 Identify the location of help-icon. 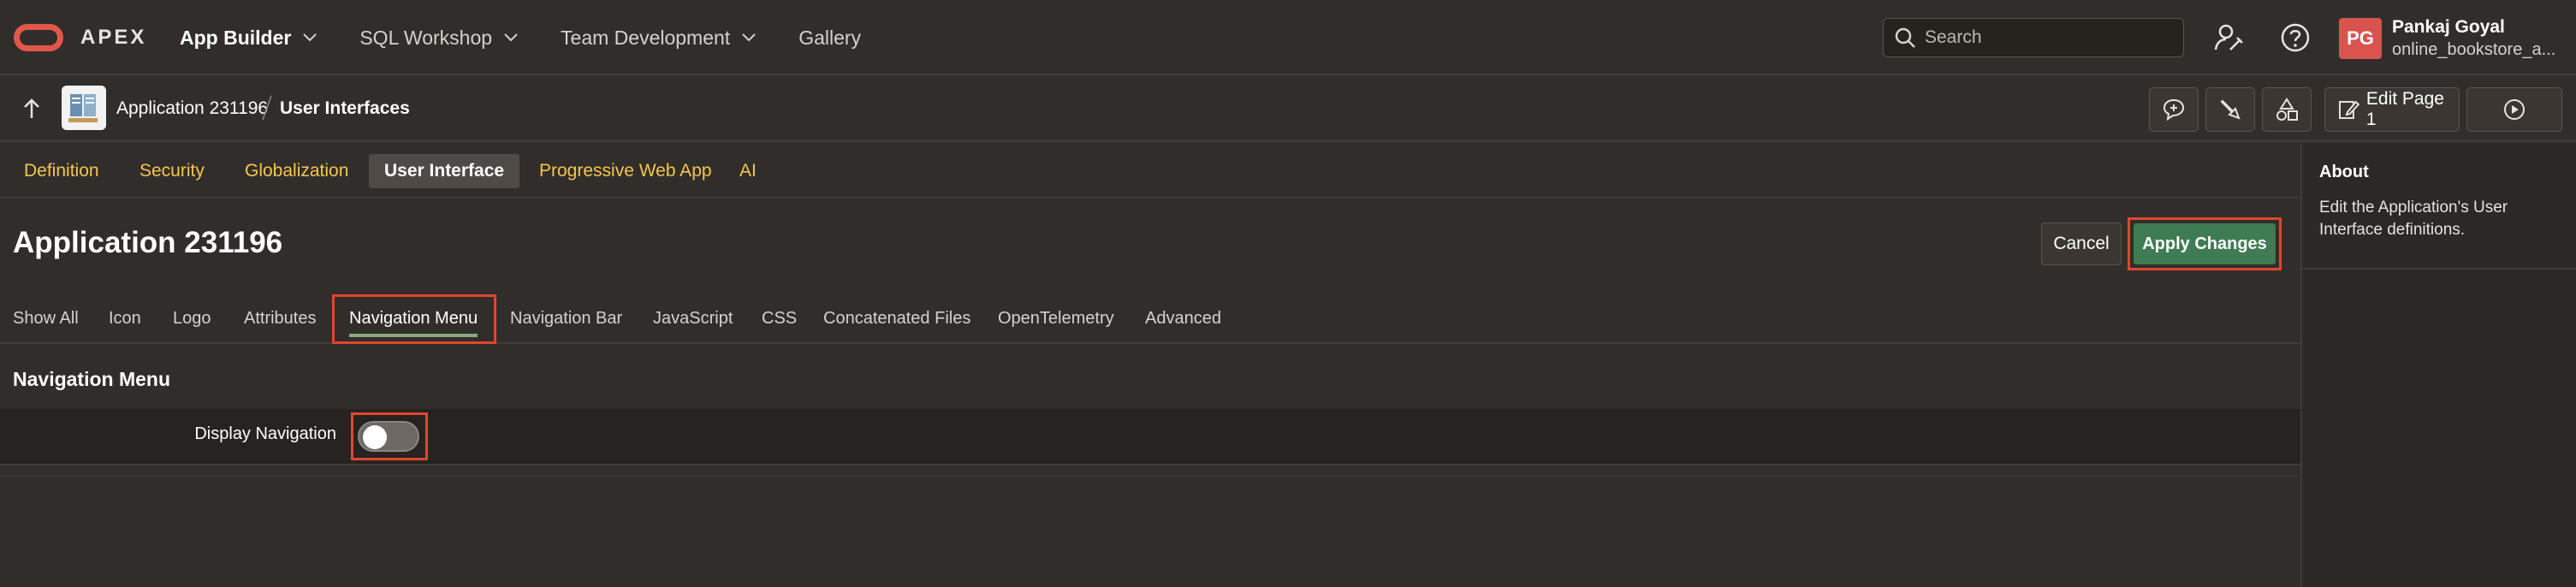
(2295, 38).